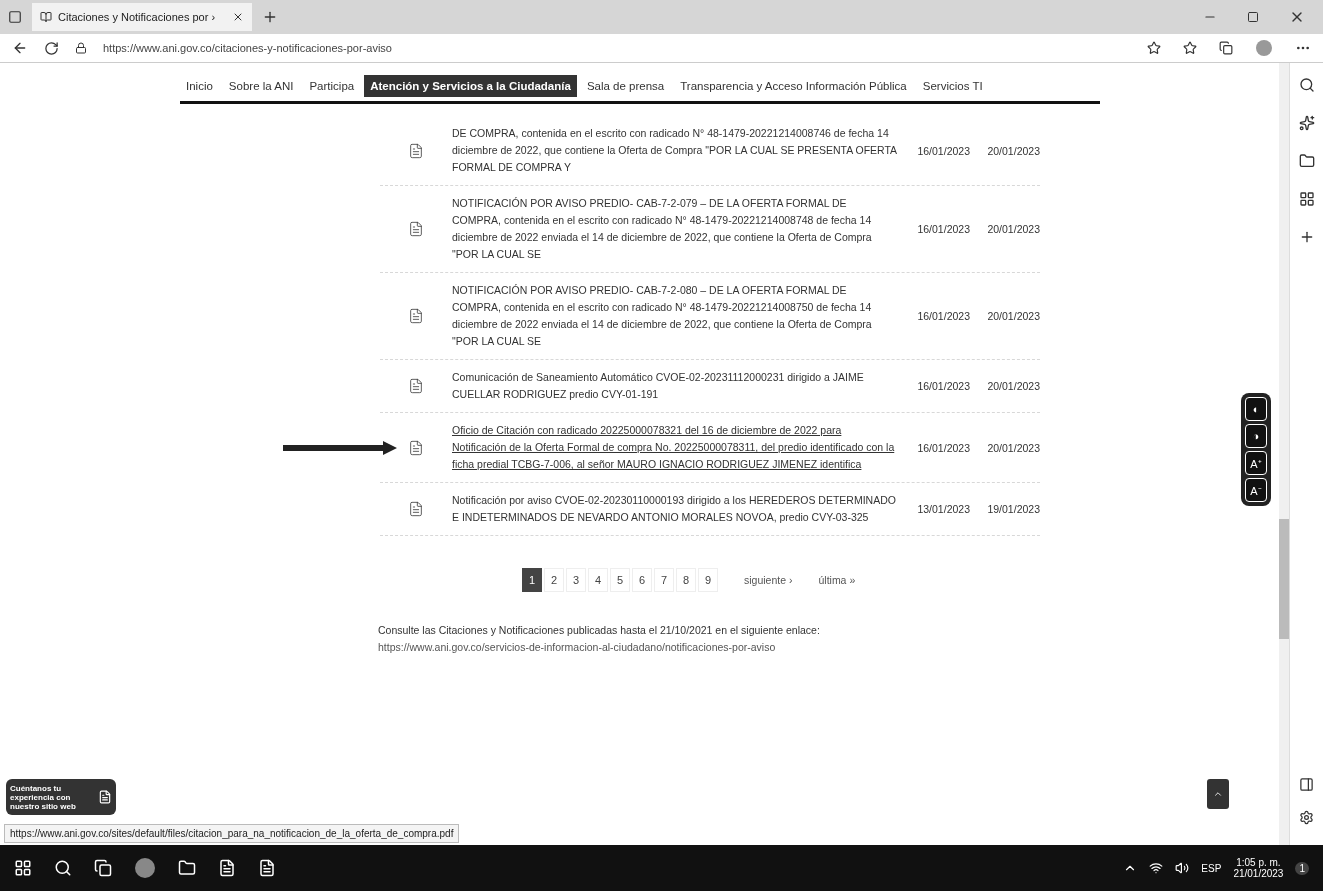  What do you see at coordinates (642, 580) in the screenshot?
I see `page-link: 6` at bounding box center [642, 580].